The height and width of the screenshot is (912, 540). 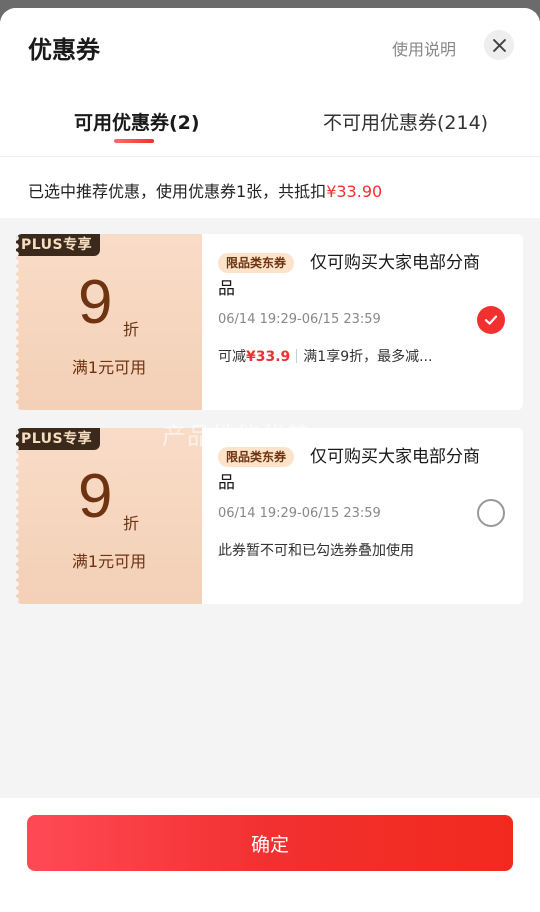 What do you see at coordinates (405, 121) in the screenshot?
I see `tab-unavailable-coupons: 不可用优惠券(214)` at bounding box center [405, 121].